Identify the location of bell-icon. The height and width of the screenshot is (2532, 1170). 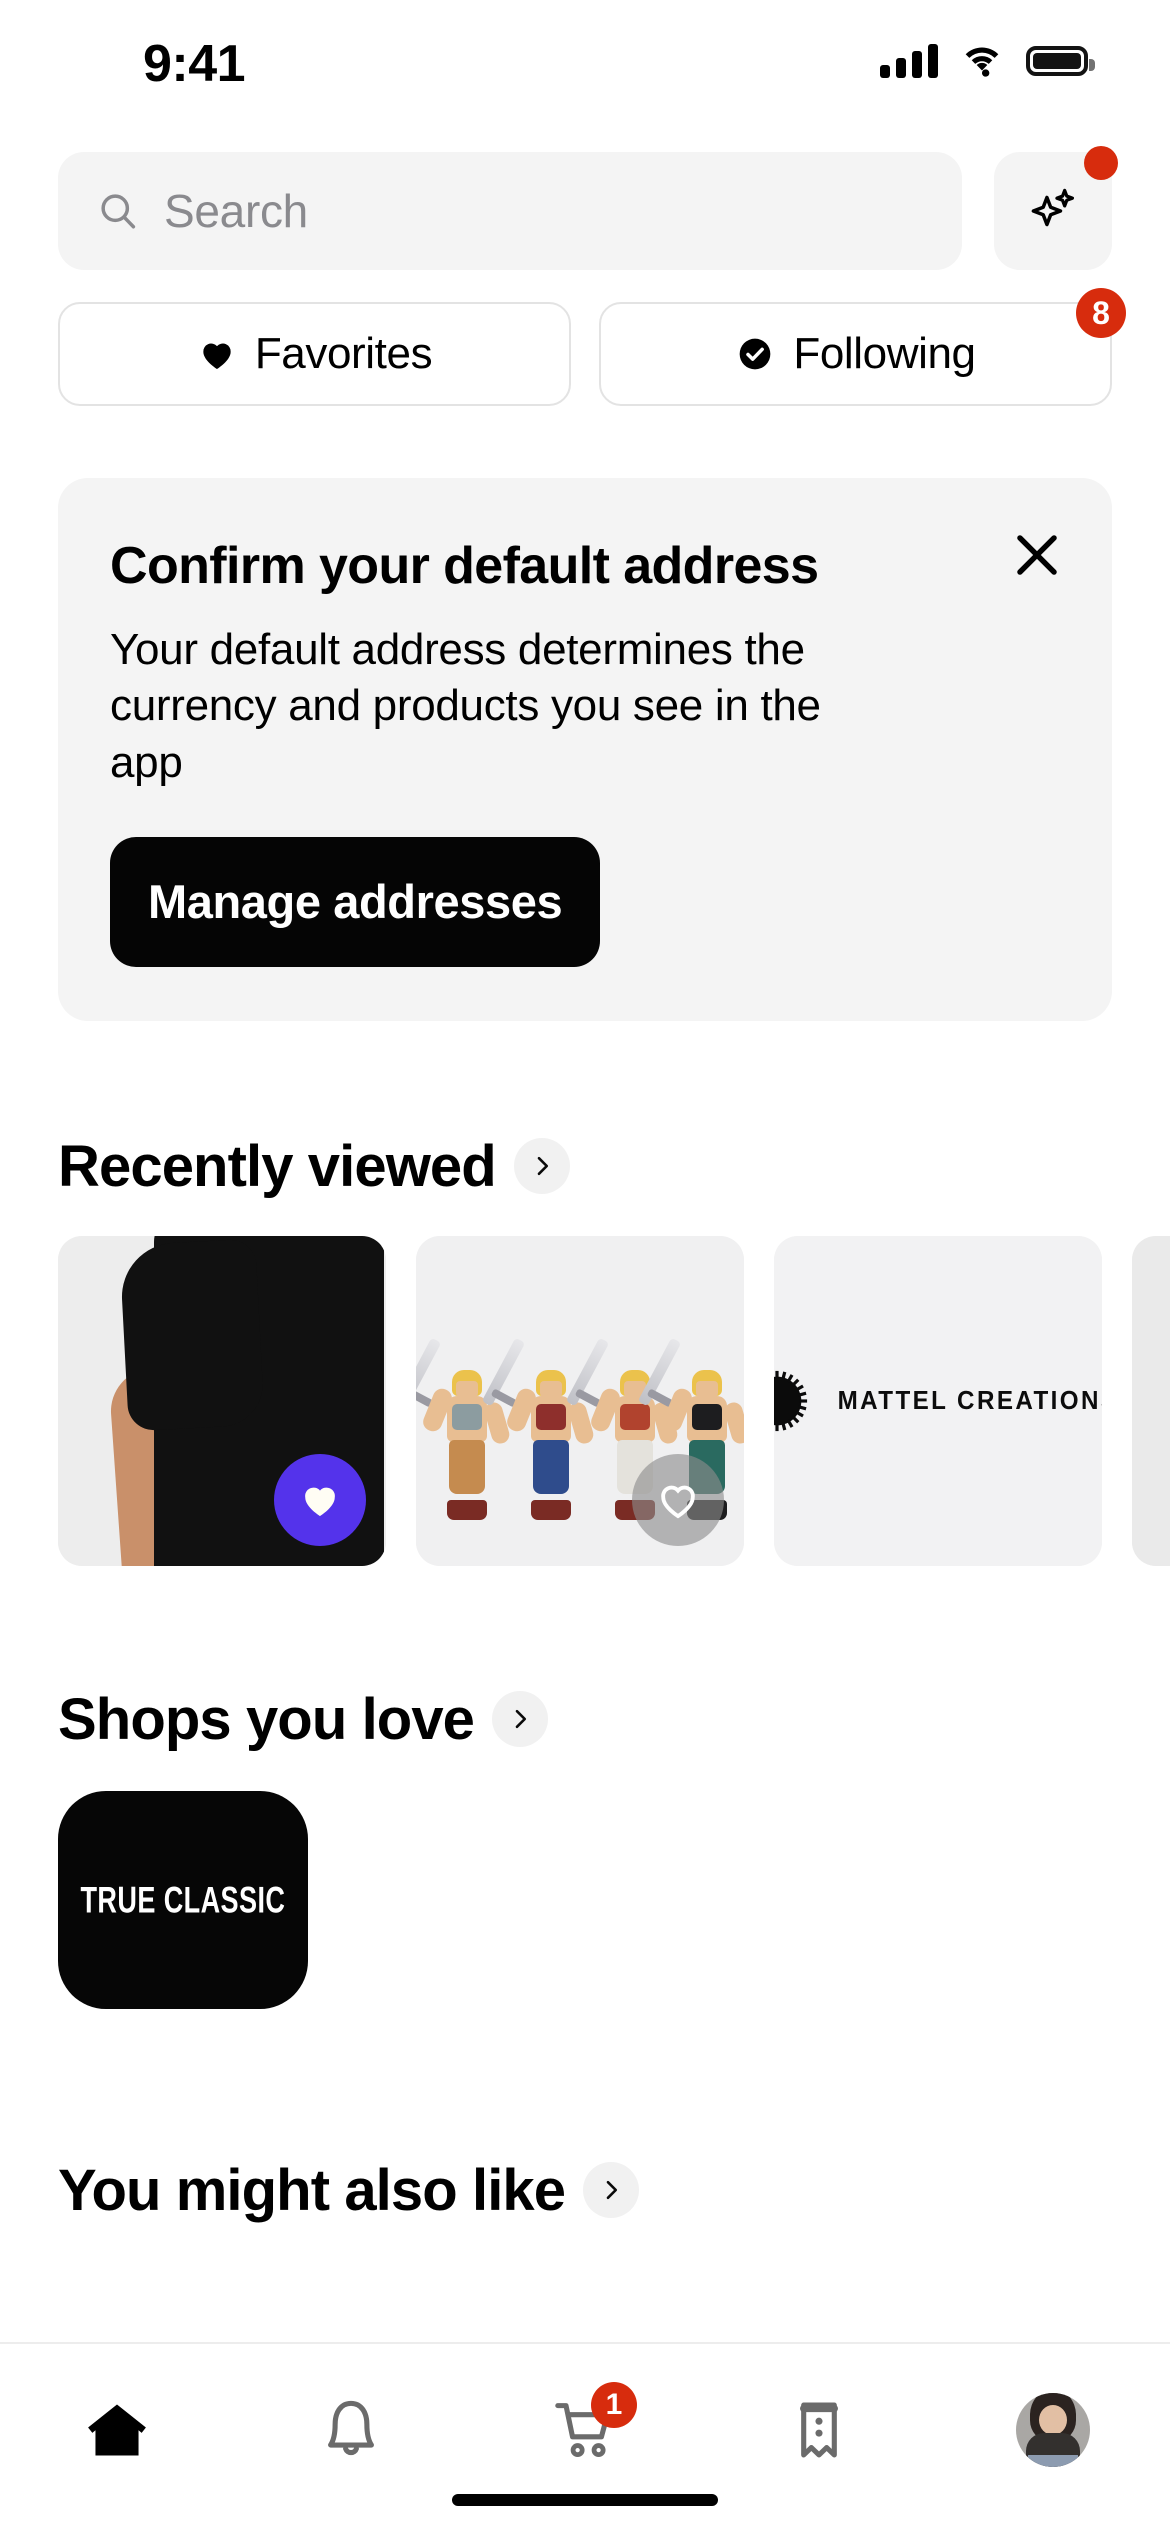
(351, 2428).